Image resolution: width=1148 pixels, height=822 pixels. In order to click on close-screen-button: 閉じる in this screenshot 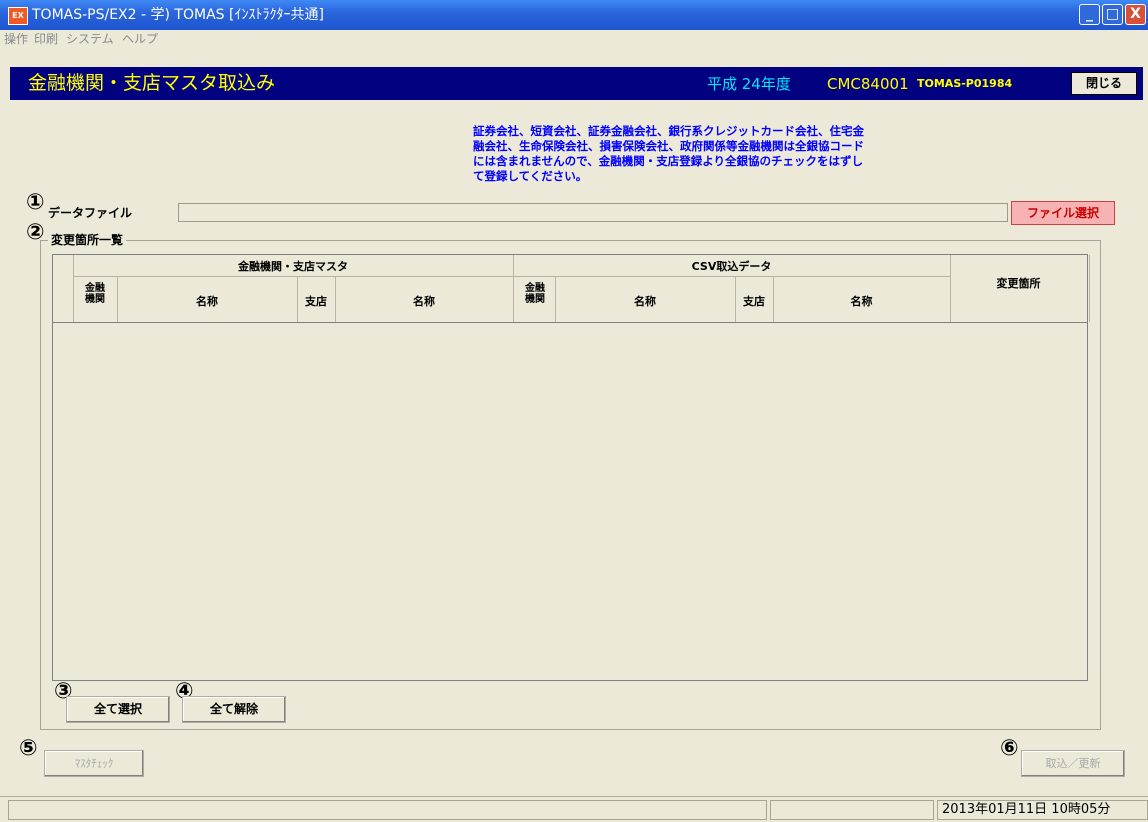, I will do `click(1104, 83)`.